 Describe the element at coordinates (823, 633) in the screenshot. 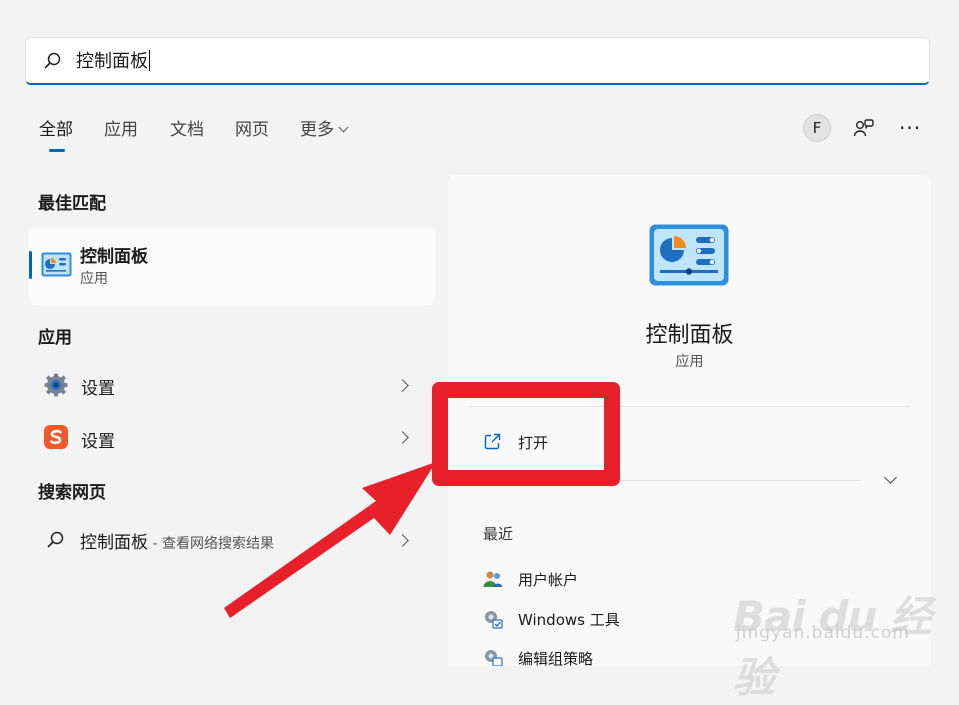

I see `watermark-url: jingyan.baidu.com` at that location.